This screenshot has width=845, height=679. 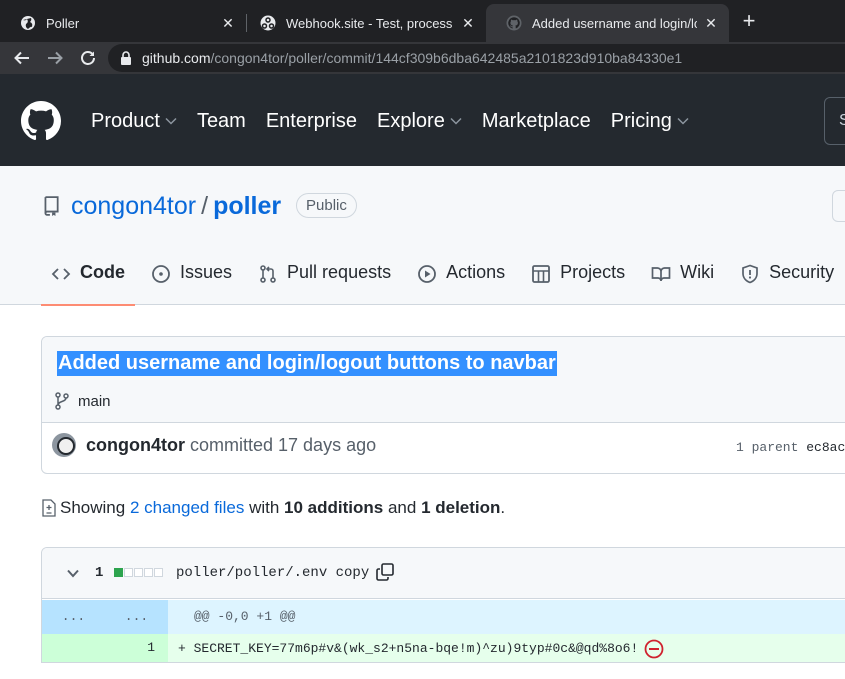 I want to click on webhook-icon, so click(x=268, y=23).